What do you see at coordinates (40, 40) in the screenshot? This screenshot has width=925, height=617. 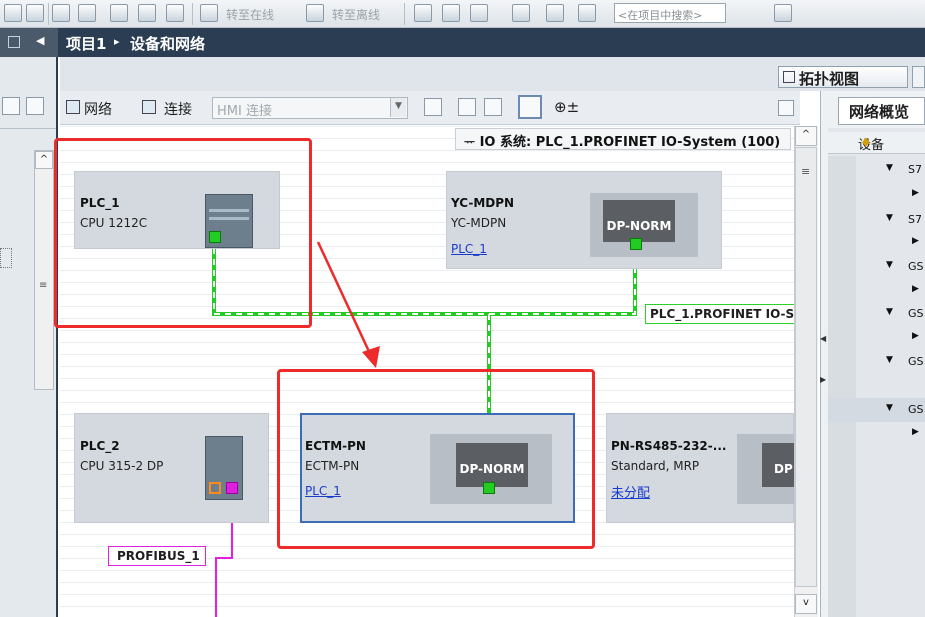 I see `collapse-left-icon: ◀` at bounding box center [40, 40].